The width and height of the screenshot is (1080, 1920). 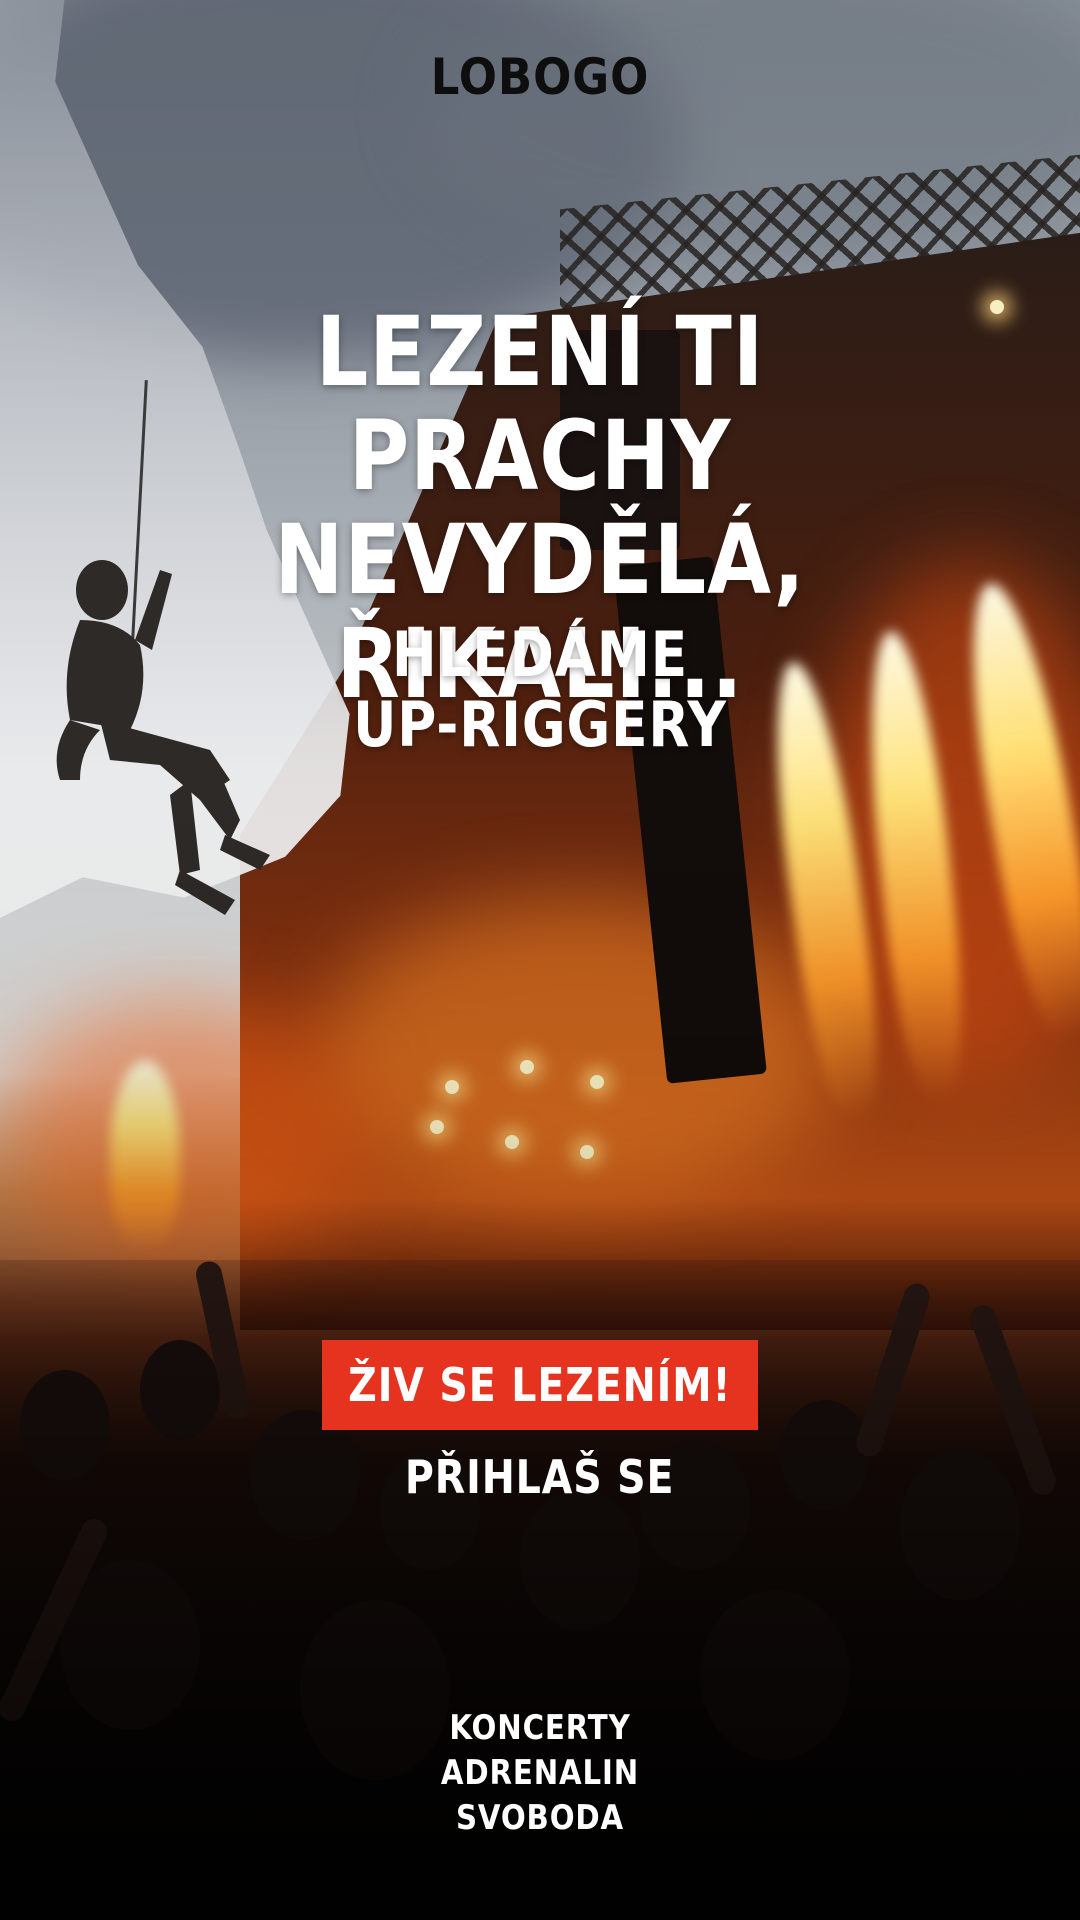 I want to click on tag-list: KONCERTY ADRENALIN SVOBODA, so click(x=540, y=1773).